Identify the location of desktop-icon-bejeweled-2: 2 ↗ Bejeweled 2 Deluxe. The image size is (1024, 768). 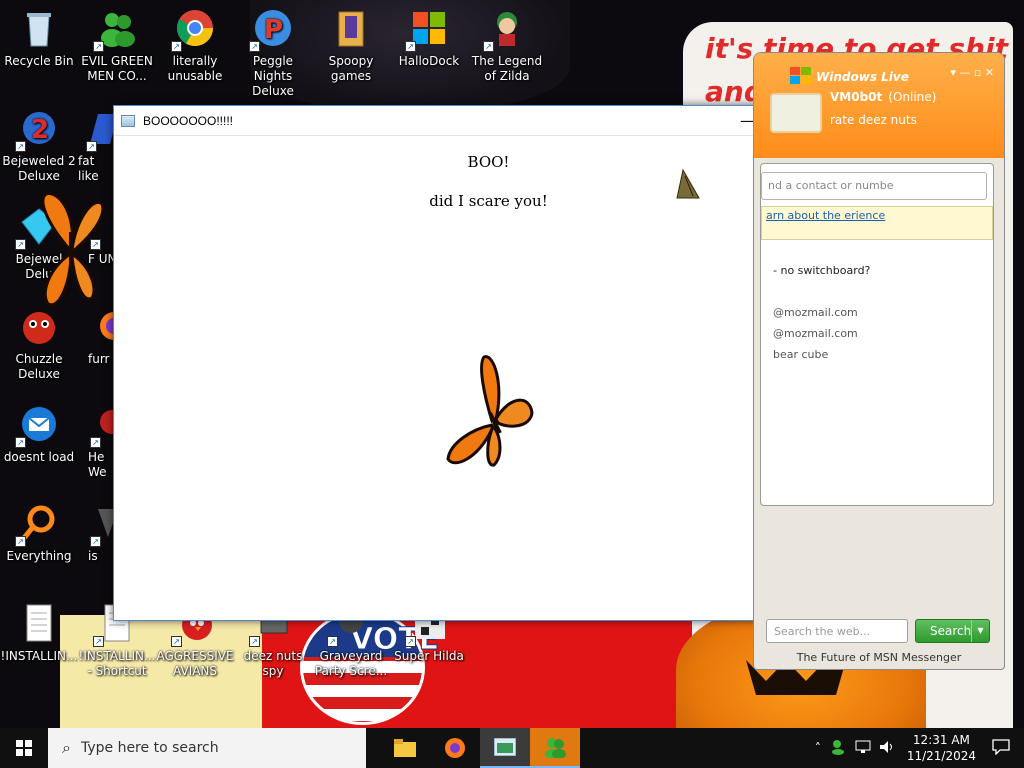
(39, 146).